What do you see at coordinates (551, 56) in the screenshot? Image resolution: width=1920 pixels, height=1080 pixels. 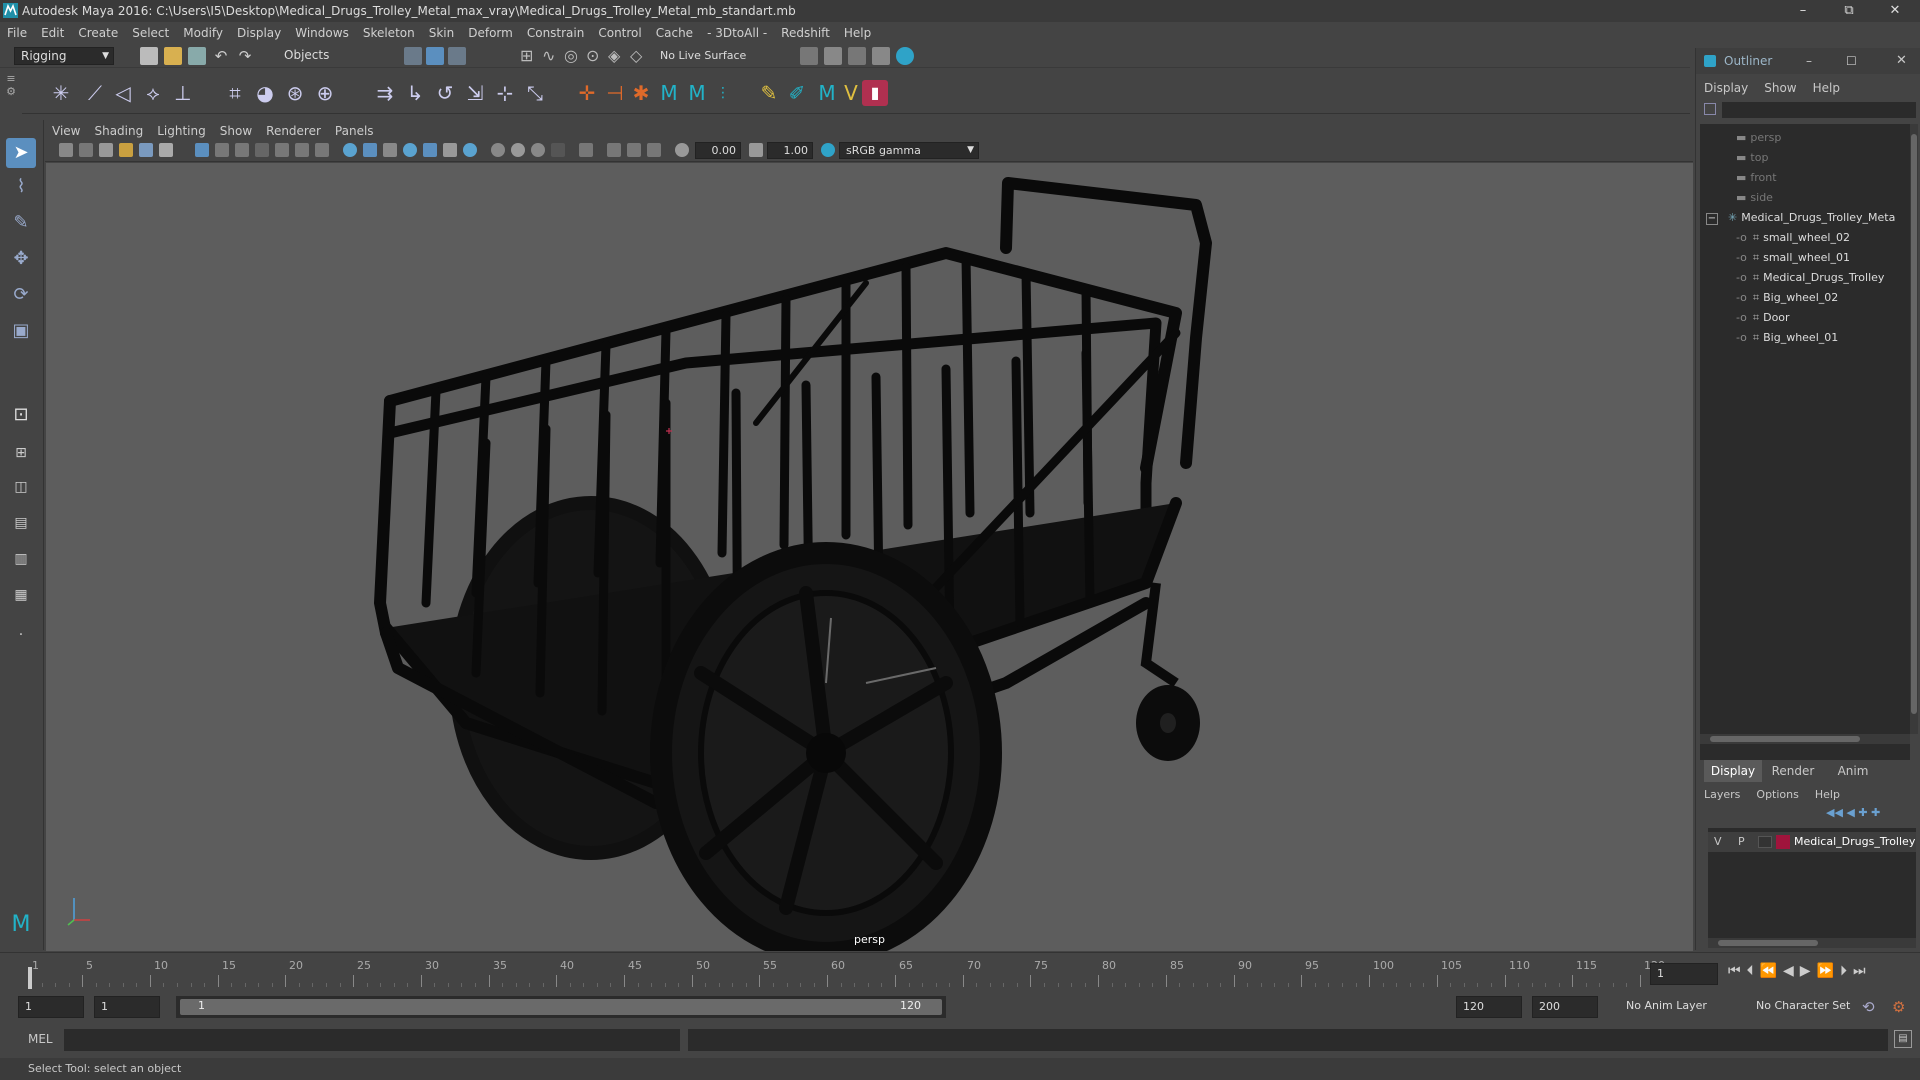 I see `snap-curve-icon: ∿` at bounding box center [551, 56].